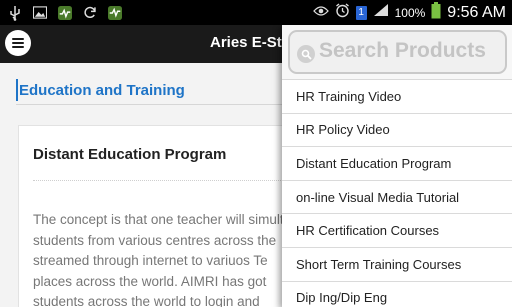 The image size is (512, 307). Describe the element at coordinates (397, 264) in the screenshot. I see `suggestion-item: Short Term Training Courses` at that location.